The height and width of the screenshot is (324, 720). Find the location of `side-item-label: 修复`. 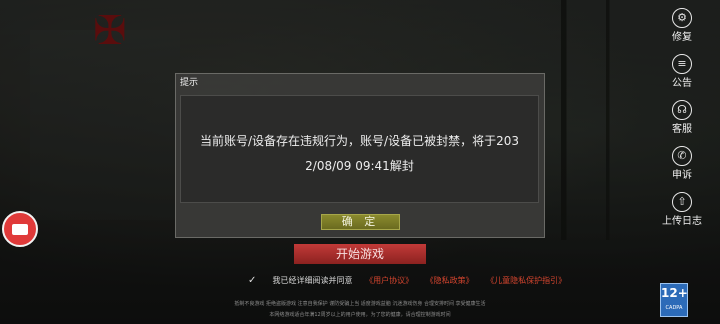

side-item-label: 修复 is located at coordinates (682, 37).